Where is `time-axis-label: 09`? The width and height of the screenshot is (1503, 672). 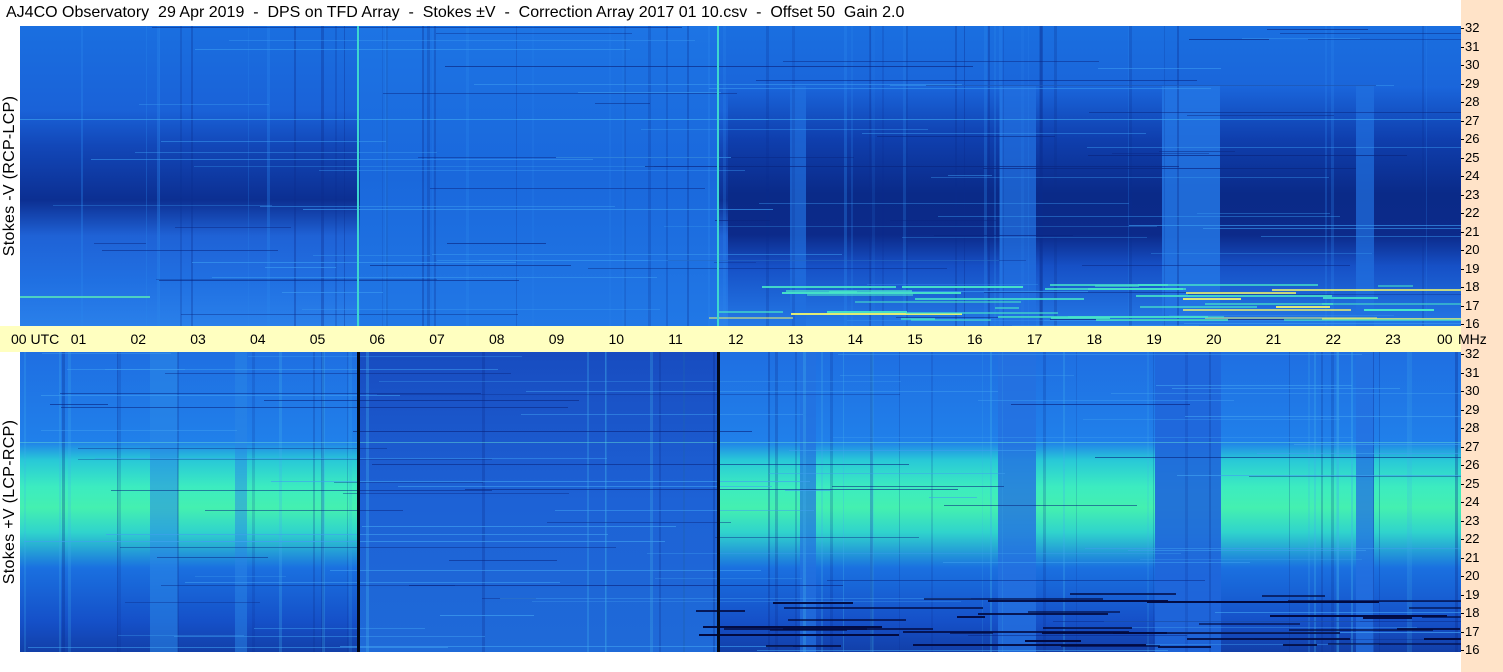 time-axis-label: 09 is located at coordinates (556, 339).